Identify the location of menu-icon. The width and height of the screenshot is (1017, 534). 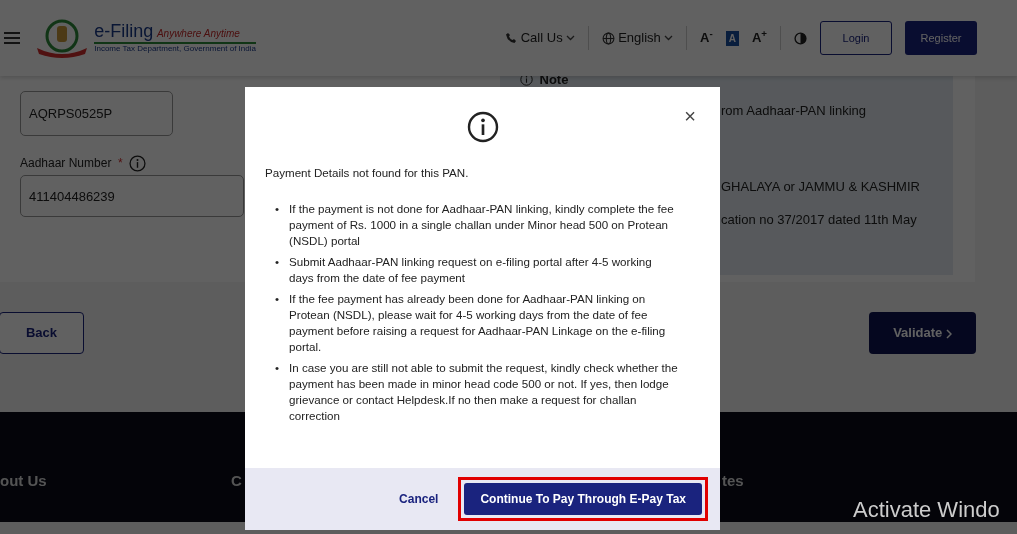
(12, 38).